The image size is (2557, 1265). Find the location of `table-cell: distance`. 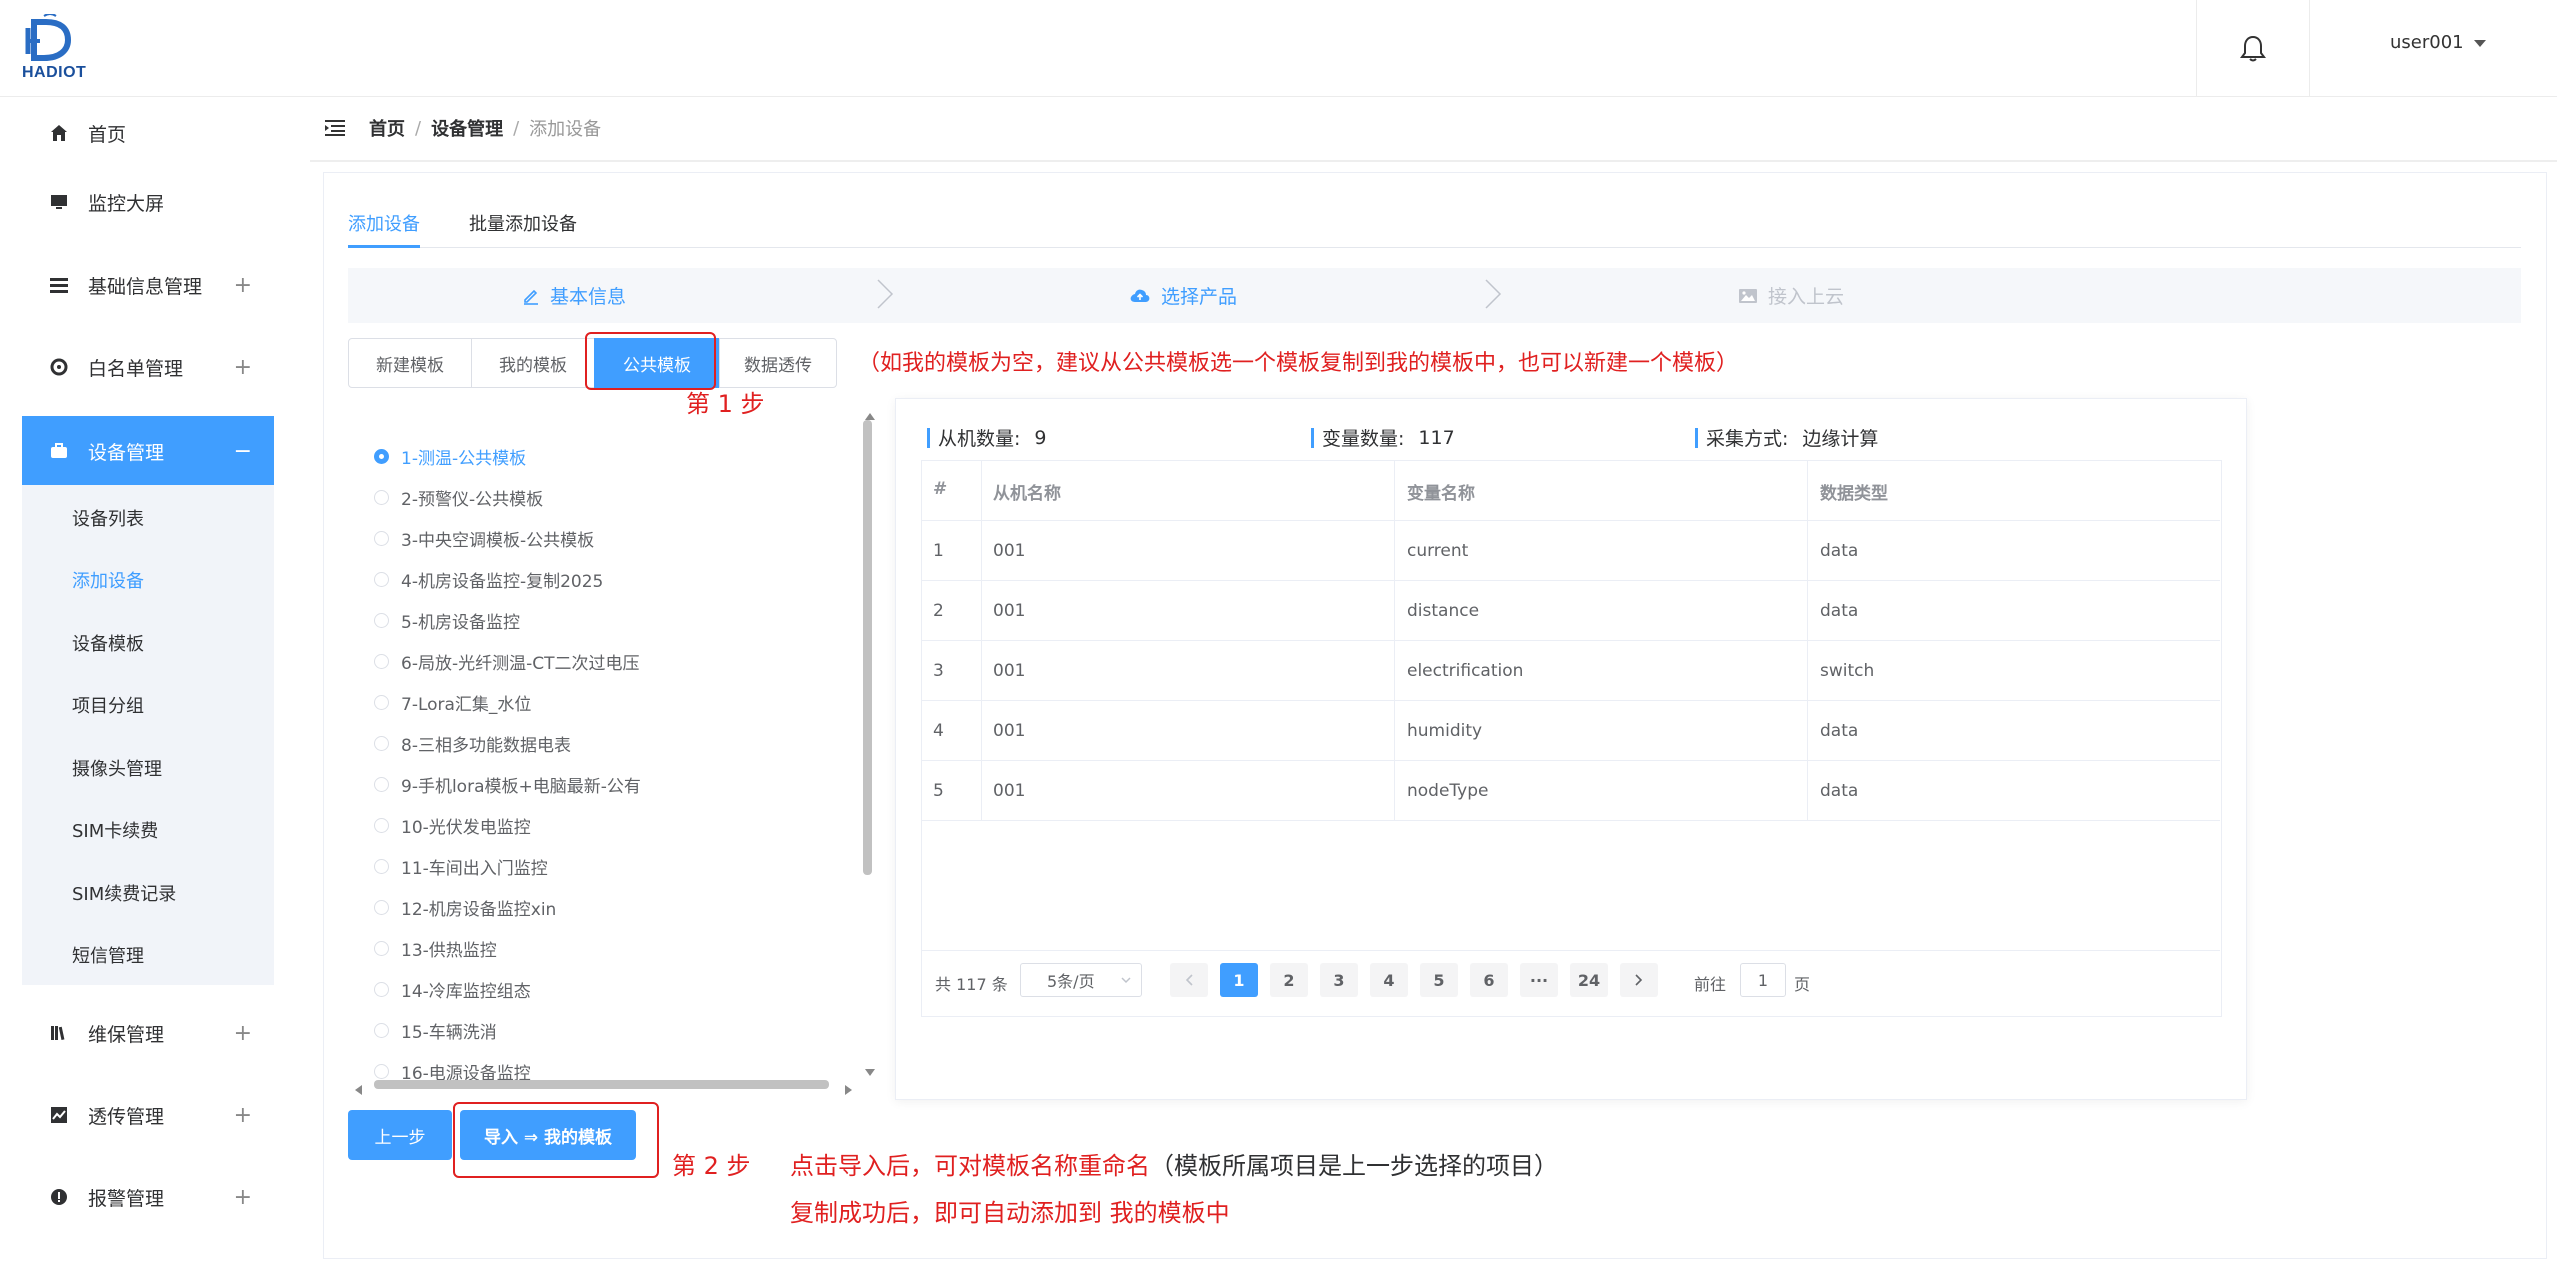

table-cell: distance is located at coordinates (1443, 611).